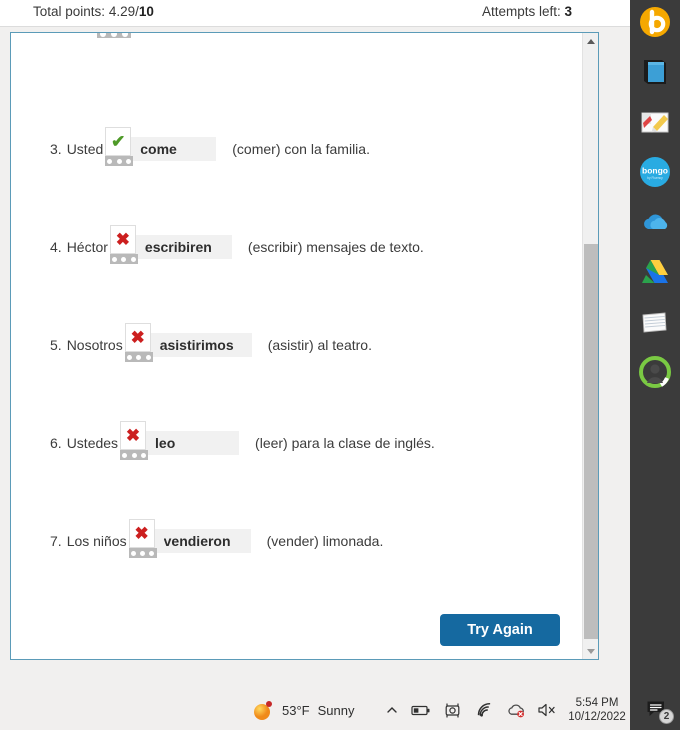  I want to click on camera-icon, so click(452, 710).